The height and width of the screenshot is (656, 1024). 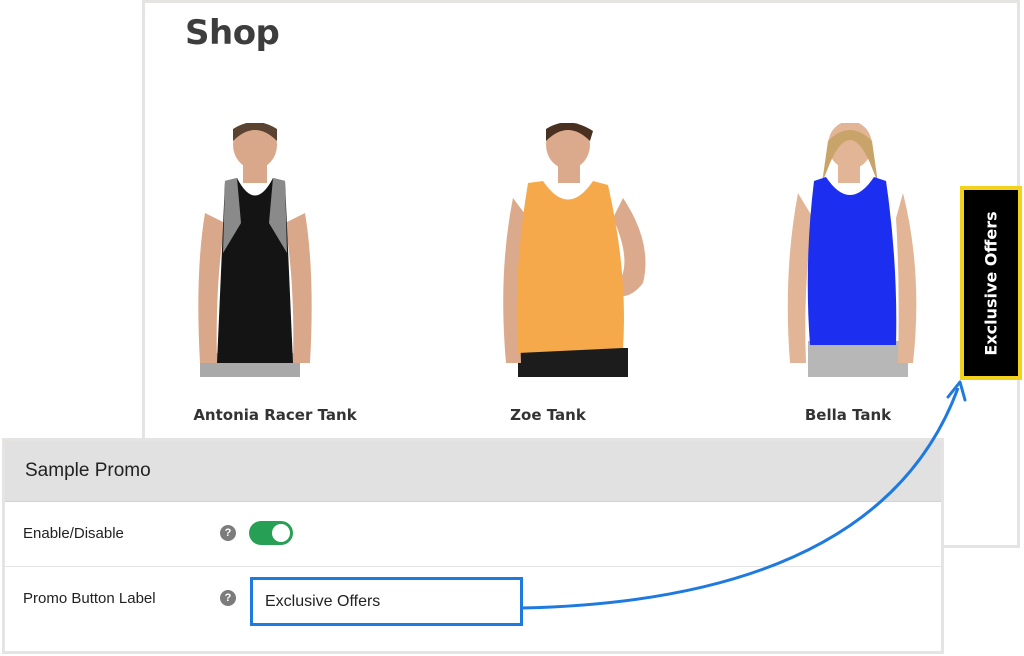 What do you see at coordinates (386, 601) in the screenshot?
I see `promo-button-label-input` at bounding box center [386, 601].